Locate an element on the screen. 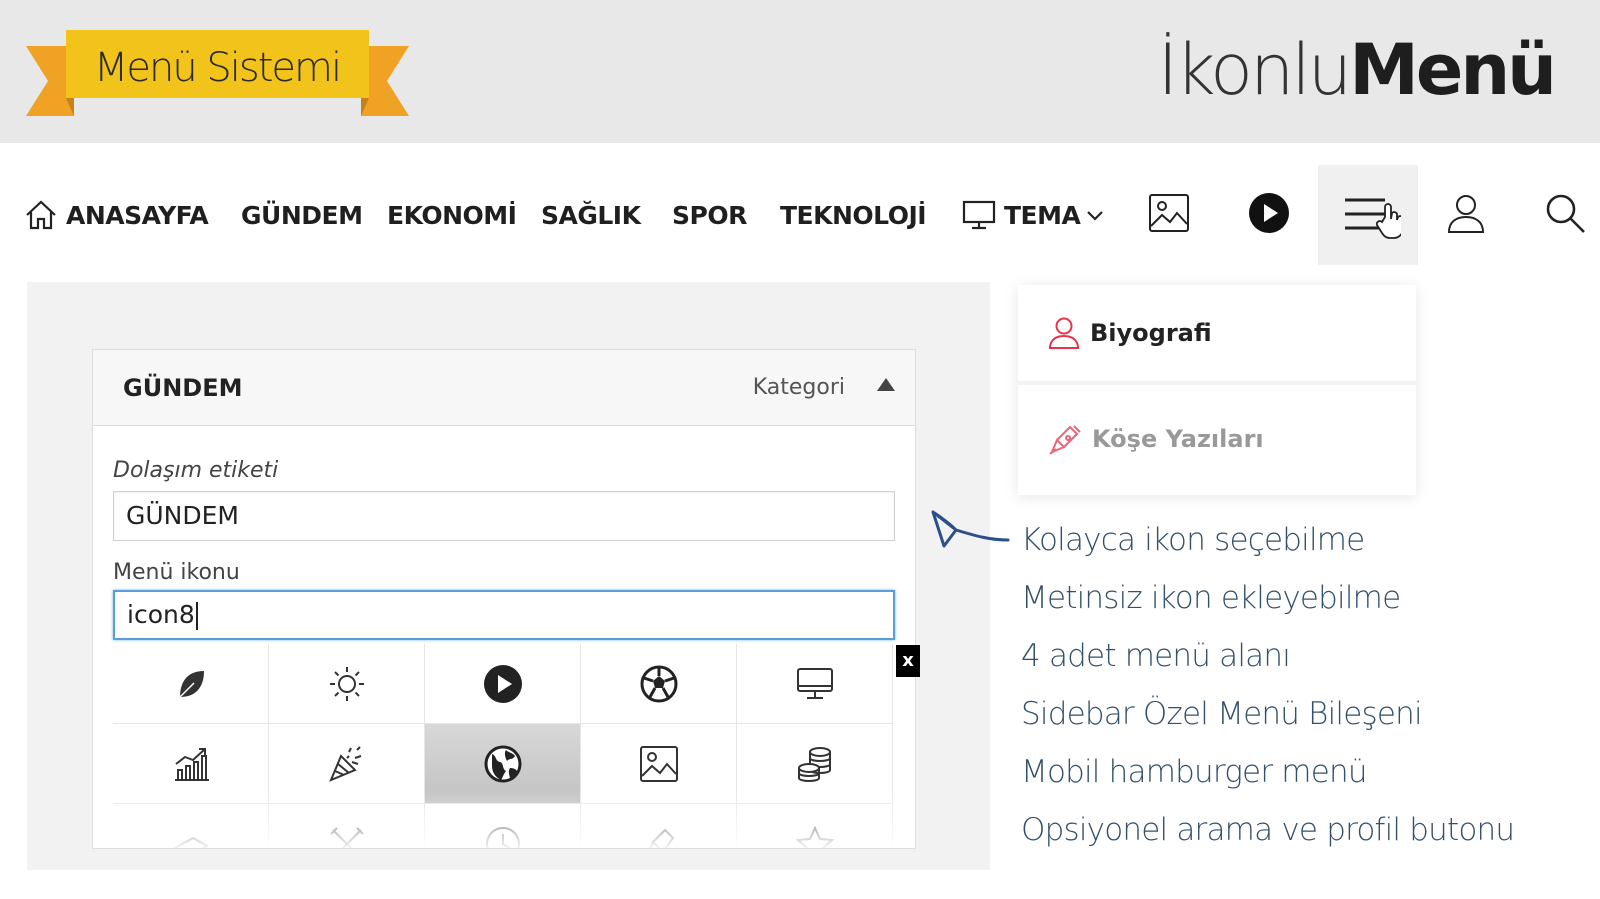 This screenshot has width=1600, height=899. football-icon is located at coordinates (658, 683).